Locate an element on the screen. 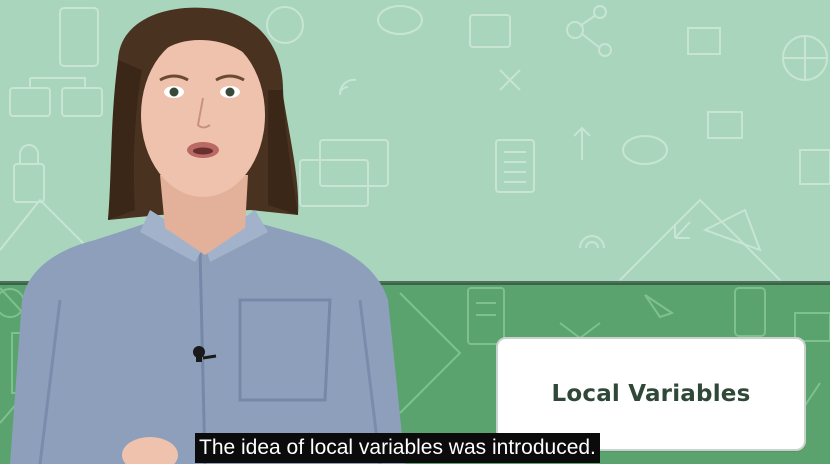 The image size is (830, 464). cursor-icon is located at coordinates (659, 306).